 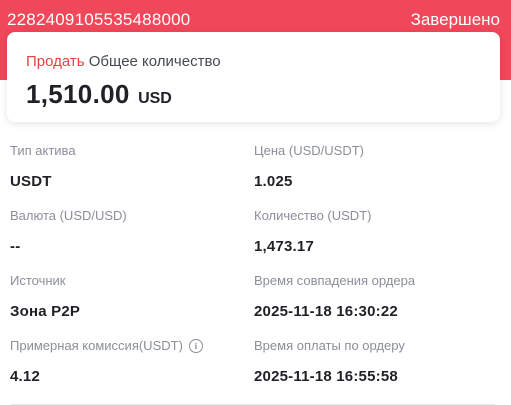 I want to click on fee-label-row: Примерная комиссия(USDT) i, so click(x=106, y=345).